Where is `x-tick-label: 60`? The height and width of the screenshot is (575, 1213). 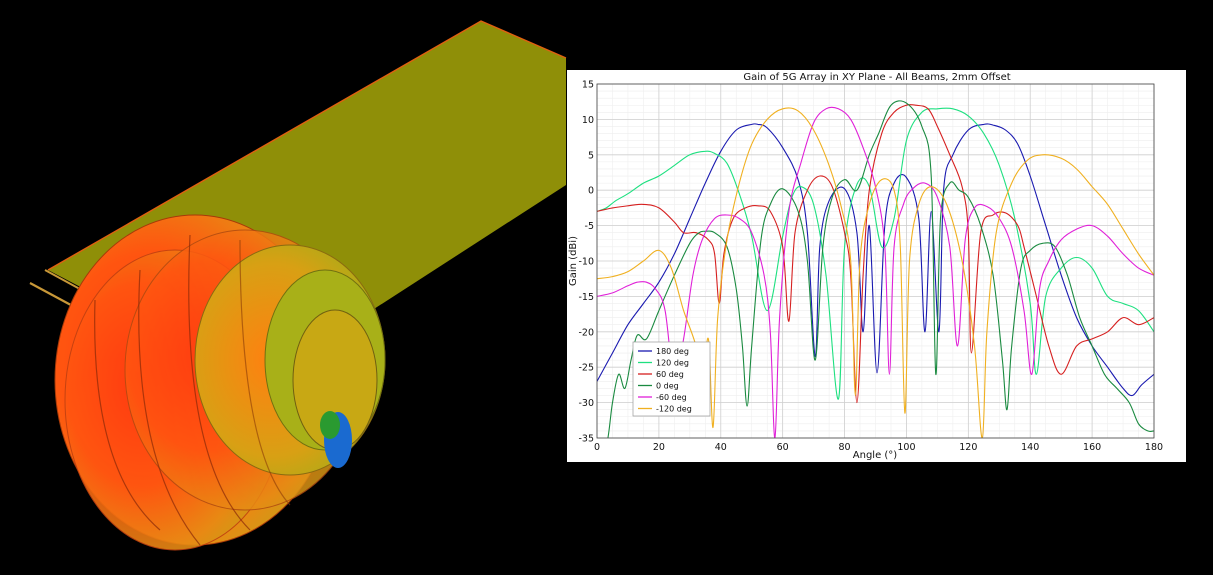 x-tick-label: 60 is located at coordinates (783, 447).